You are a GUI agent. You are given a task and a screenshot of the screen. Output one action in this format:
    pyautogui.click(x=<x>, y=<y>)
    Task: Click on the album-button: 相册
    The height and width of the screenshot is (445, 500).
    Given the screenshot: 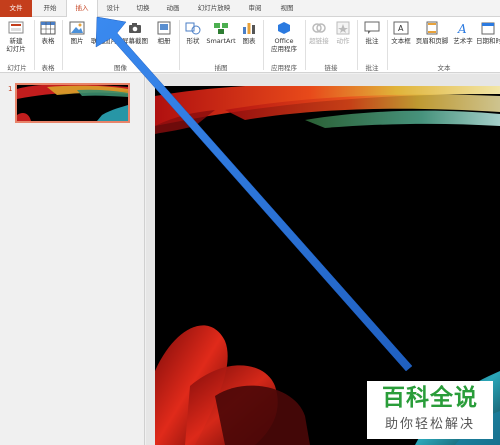 What is the action you would take?
    pyautogui.click(x=164, y=33)
    